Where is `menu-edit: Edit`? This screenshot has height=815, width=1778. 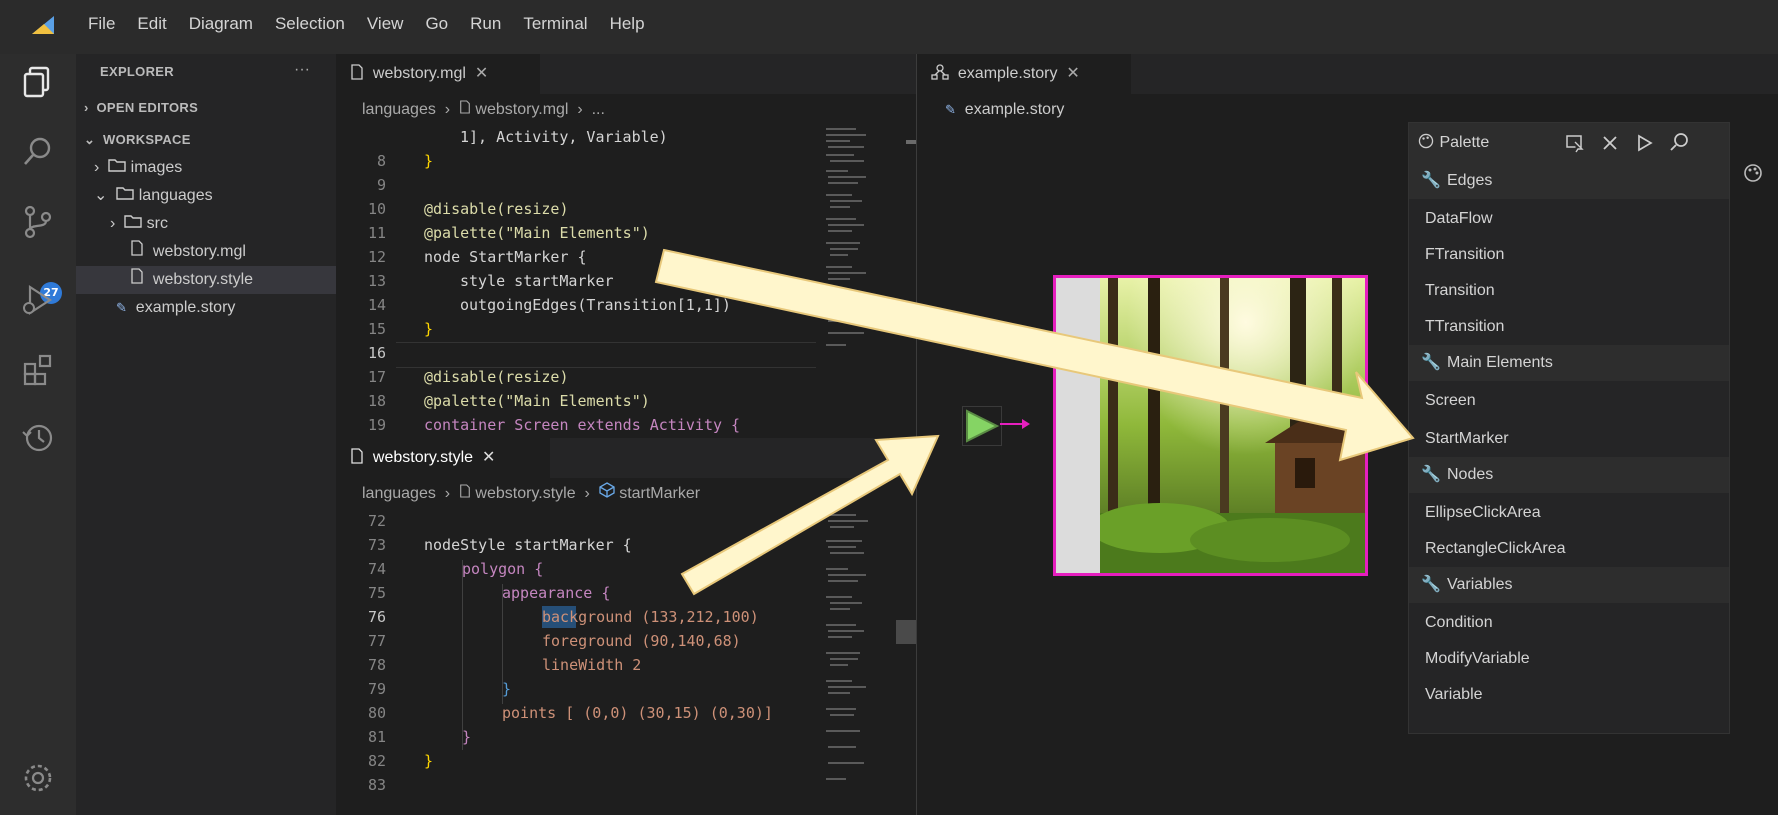
menu-edit: Edit is located at coordinates (151, 24).